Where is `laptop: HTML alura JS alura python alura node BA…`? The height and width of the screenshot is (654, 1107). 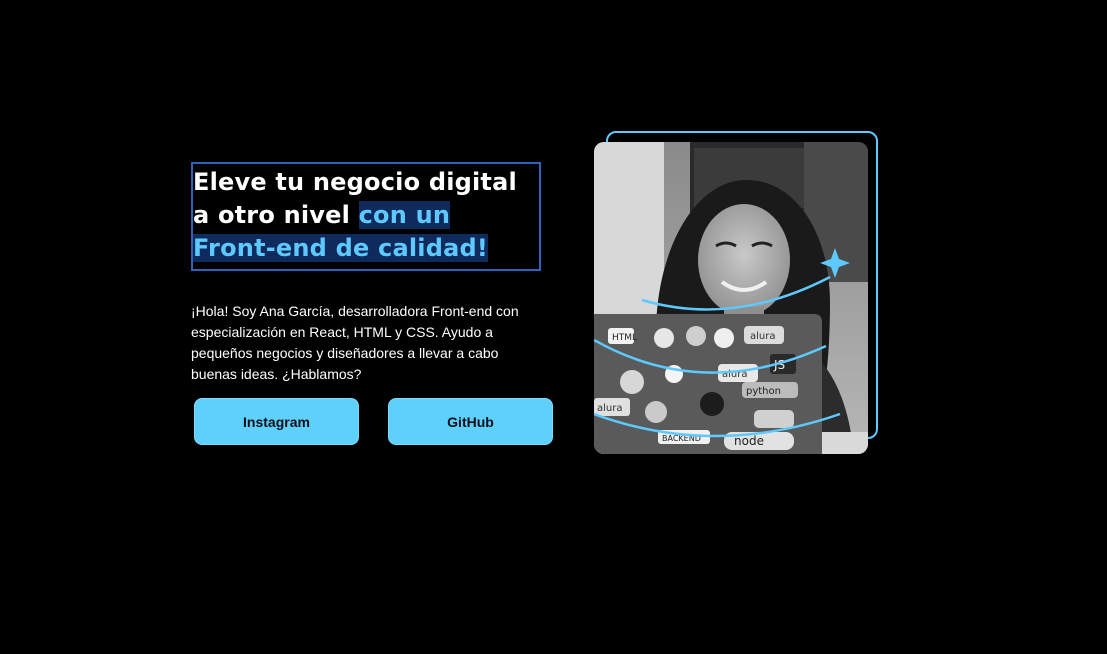
laptop: HTML alura JS alura python alura node BA… is located at coordinates (708, 384).